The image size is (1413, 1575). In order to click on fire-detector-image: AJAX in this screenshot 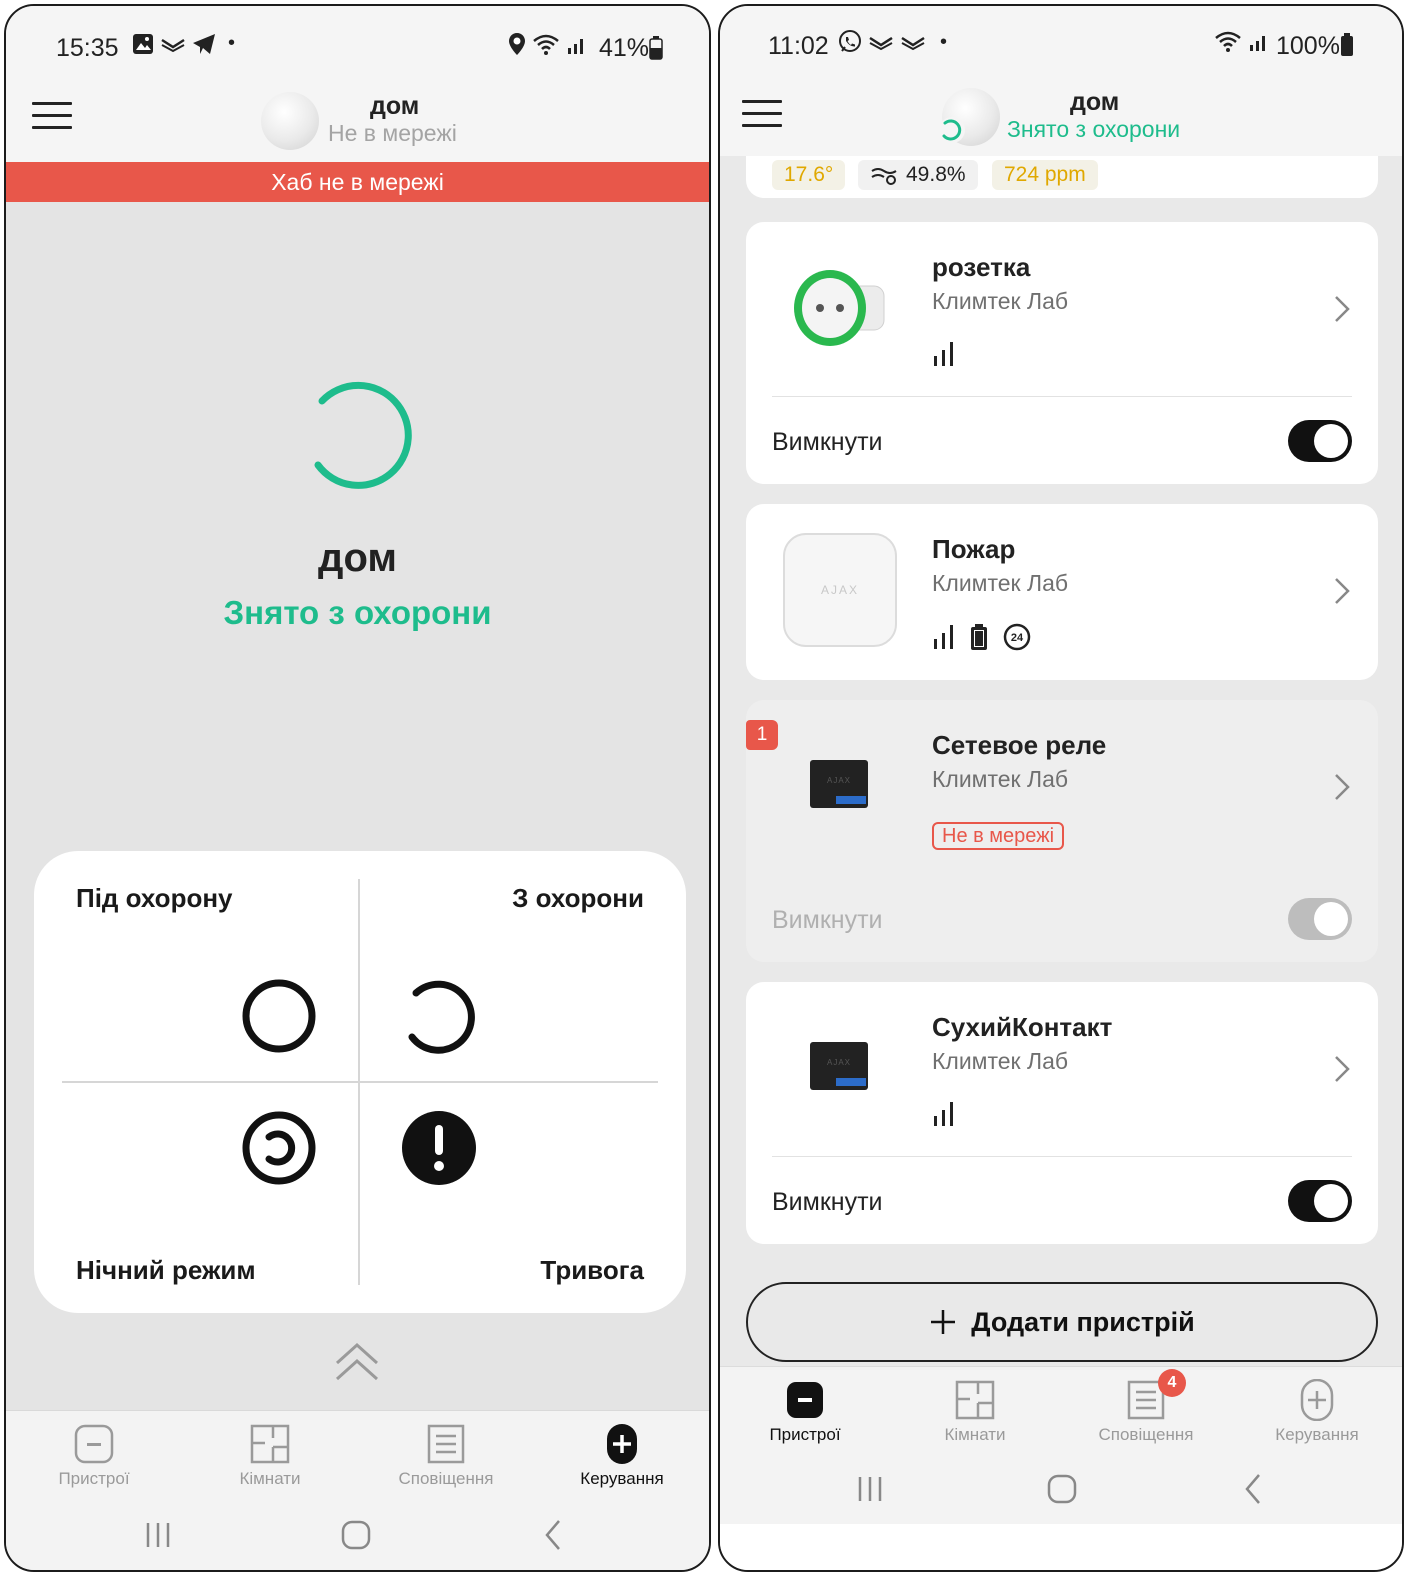, I will do `click(840, 590)`.